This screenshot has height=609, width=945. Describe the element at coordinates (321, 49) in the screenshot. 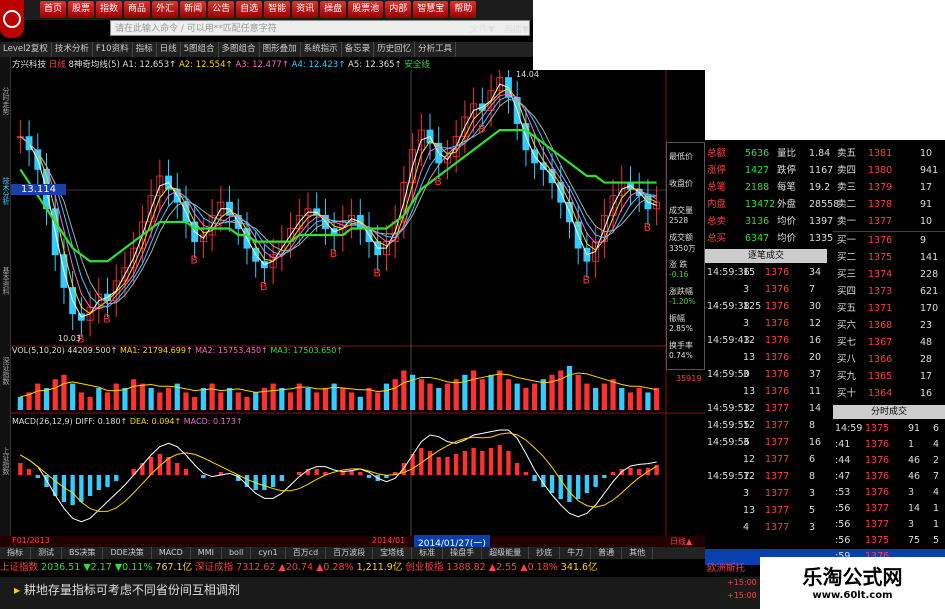

I see `toolbar-item-8: 系统指示` at that location.